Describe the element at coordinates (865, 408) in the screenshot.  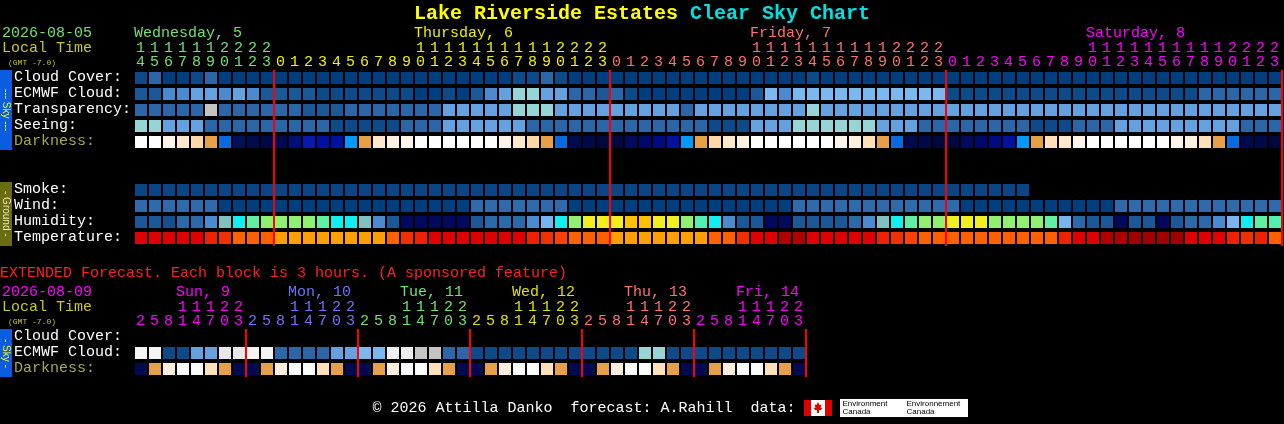
I see `logo-text: Environment Canada` at that location.